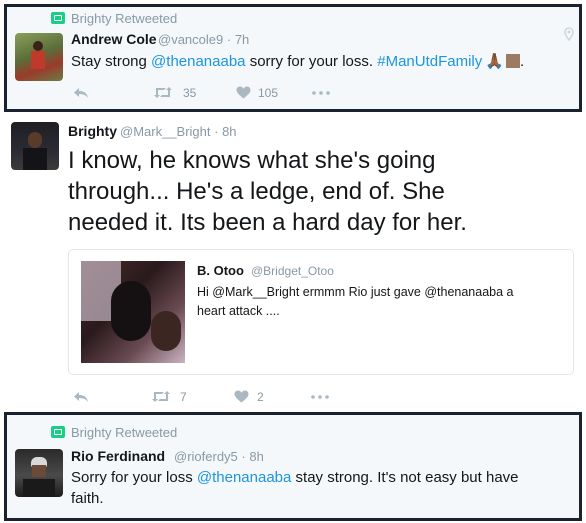 The width and height of the screenshot is (586, 523). Describe the element at coordinates (190, 93) in the screenshot. I see `retweet-count: 35` at that location.